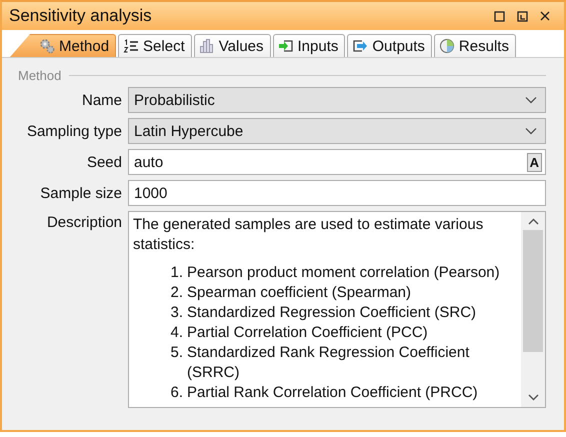  What do you see at coordinates (545, 16) in the screenshot?
I see `close-icon` at bounding box center [545, 16].